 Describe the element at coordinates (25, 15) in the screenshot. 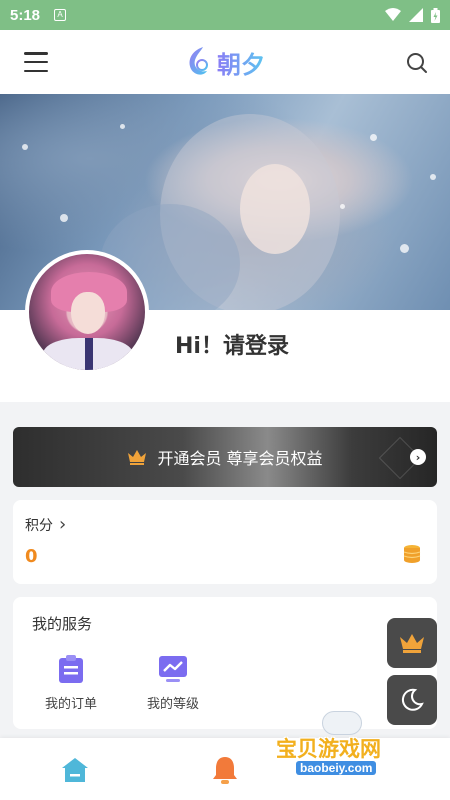

I see `status-time: 5:18` at that location.